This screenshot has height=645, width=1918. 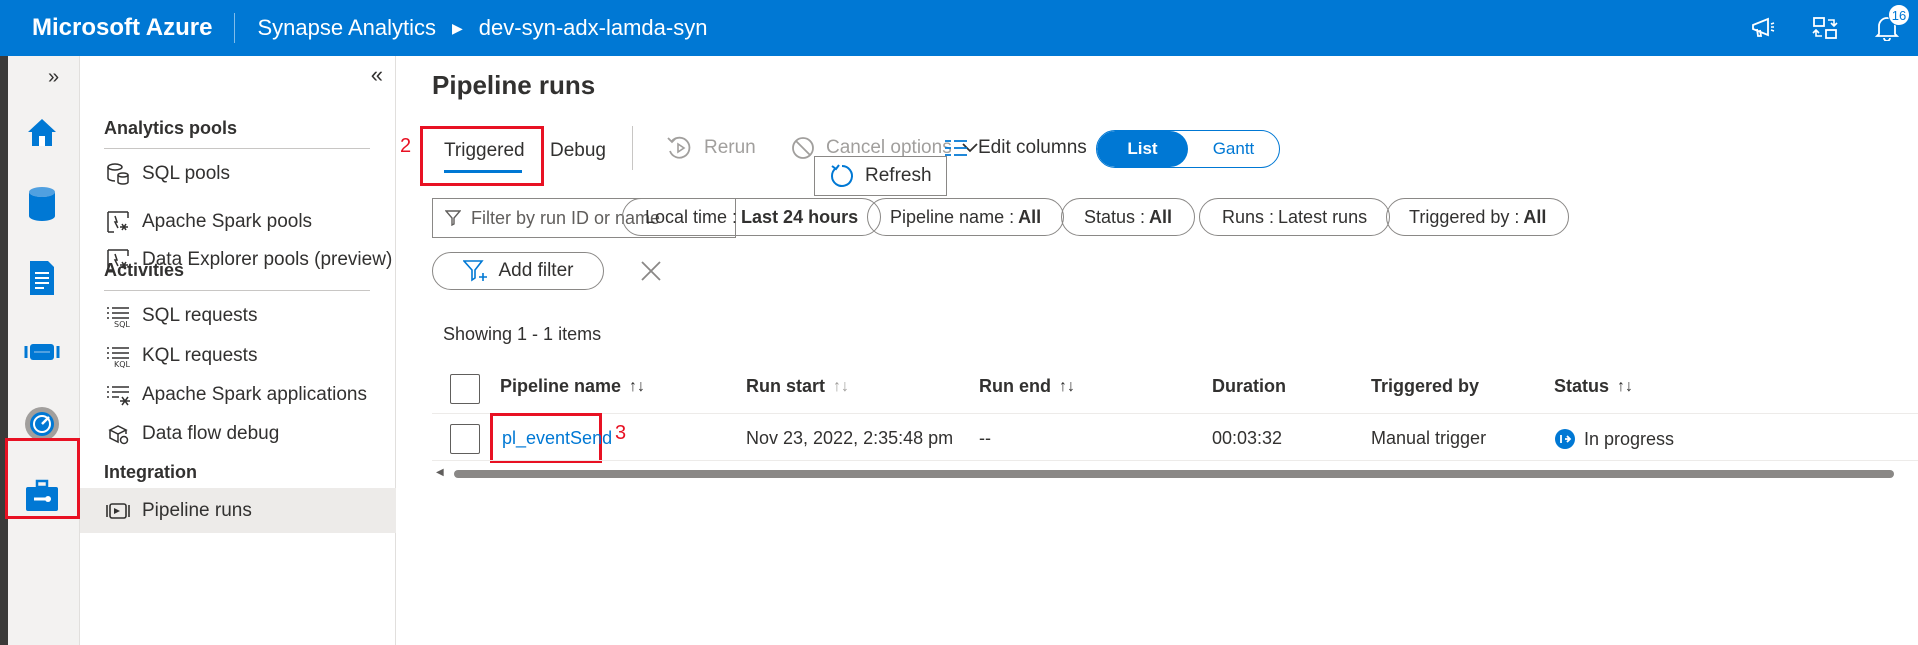 What do you see at coordinates (985, 438) in the screenshot?
I see `run-end-cell: --` at bounding box center [985, 438].